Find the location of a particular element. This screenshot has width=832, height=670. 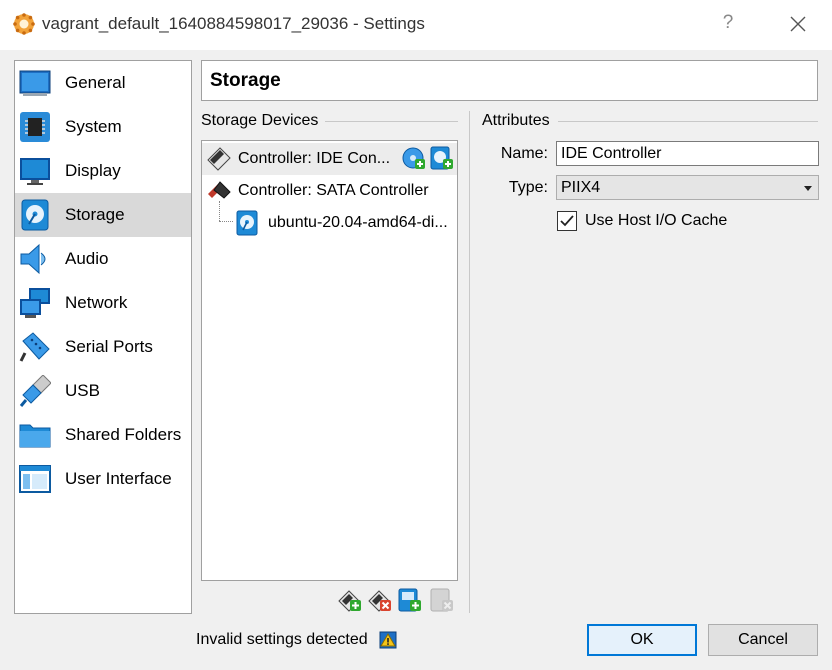

sidebar-item-label: Network is located at coordinates (96, 302).